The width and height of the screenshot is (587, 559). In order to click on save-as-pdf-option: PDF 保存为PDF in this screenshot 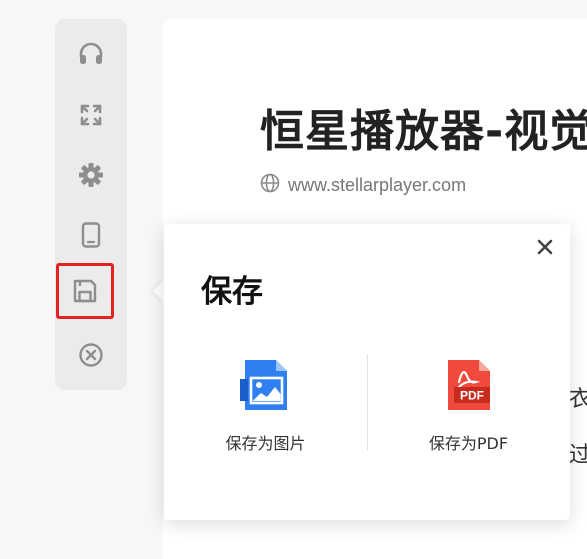, I will do `click(468, 404)`.